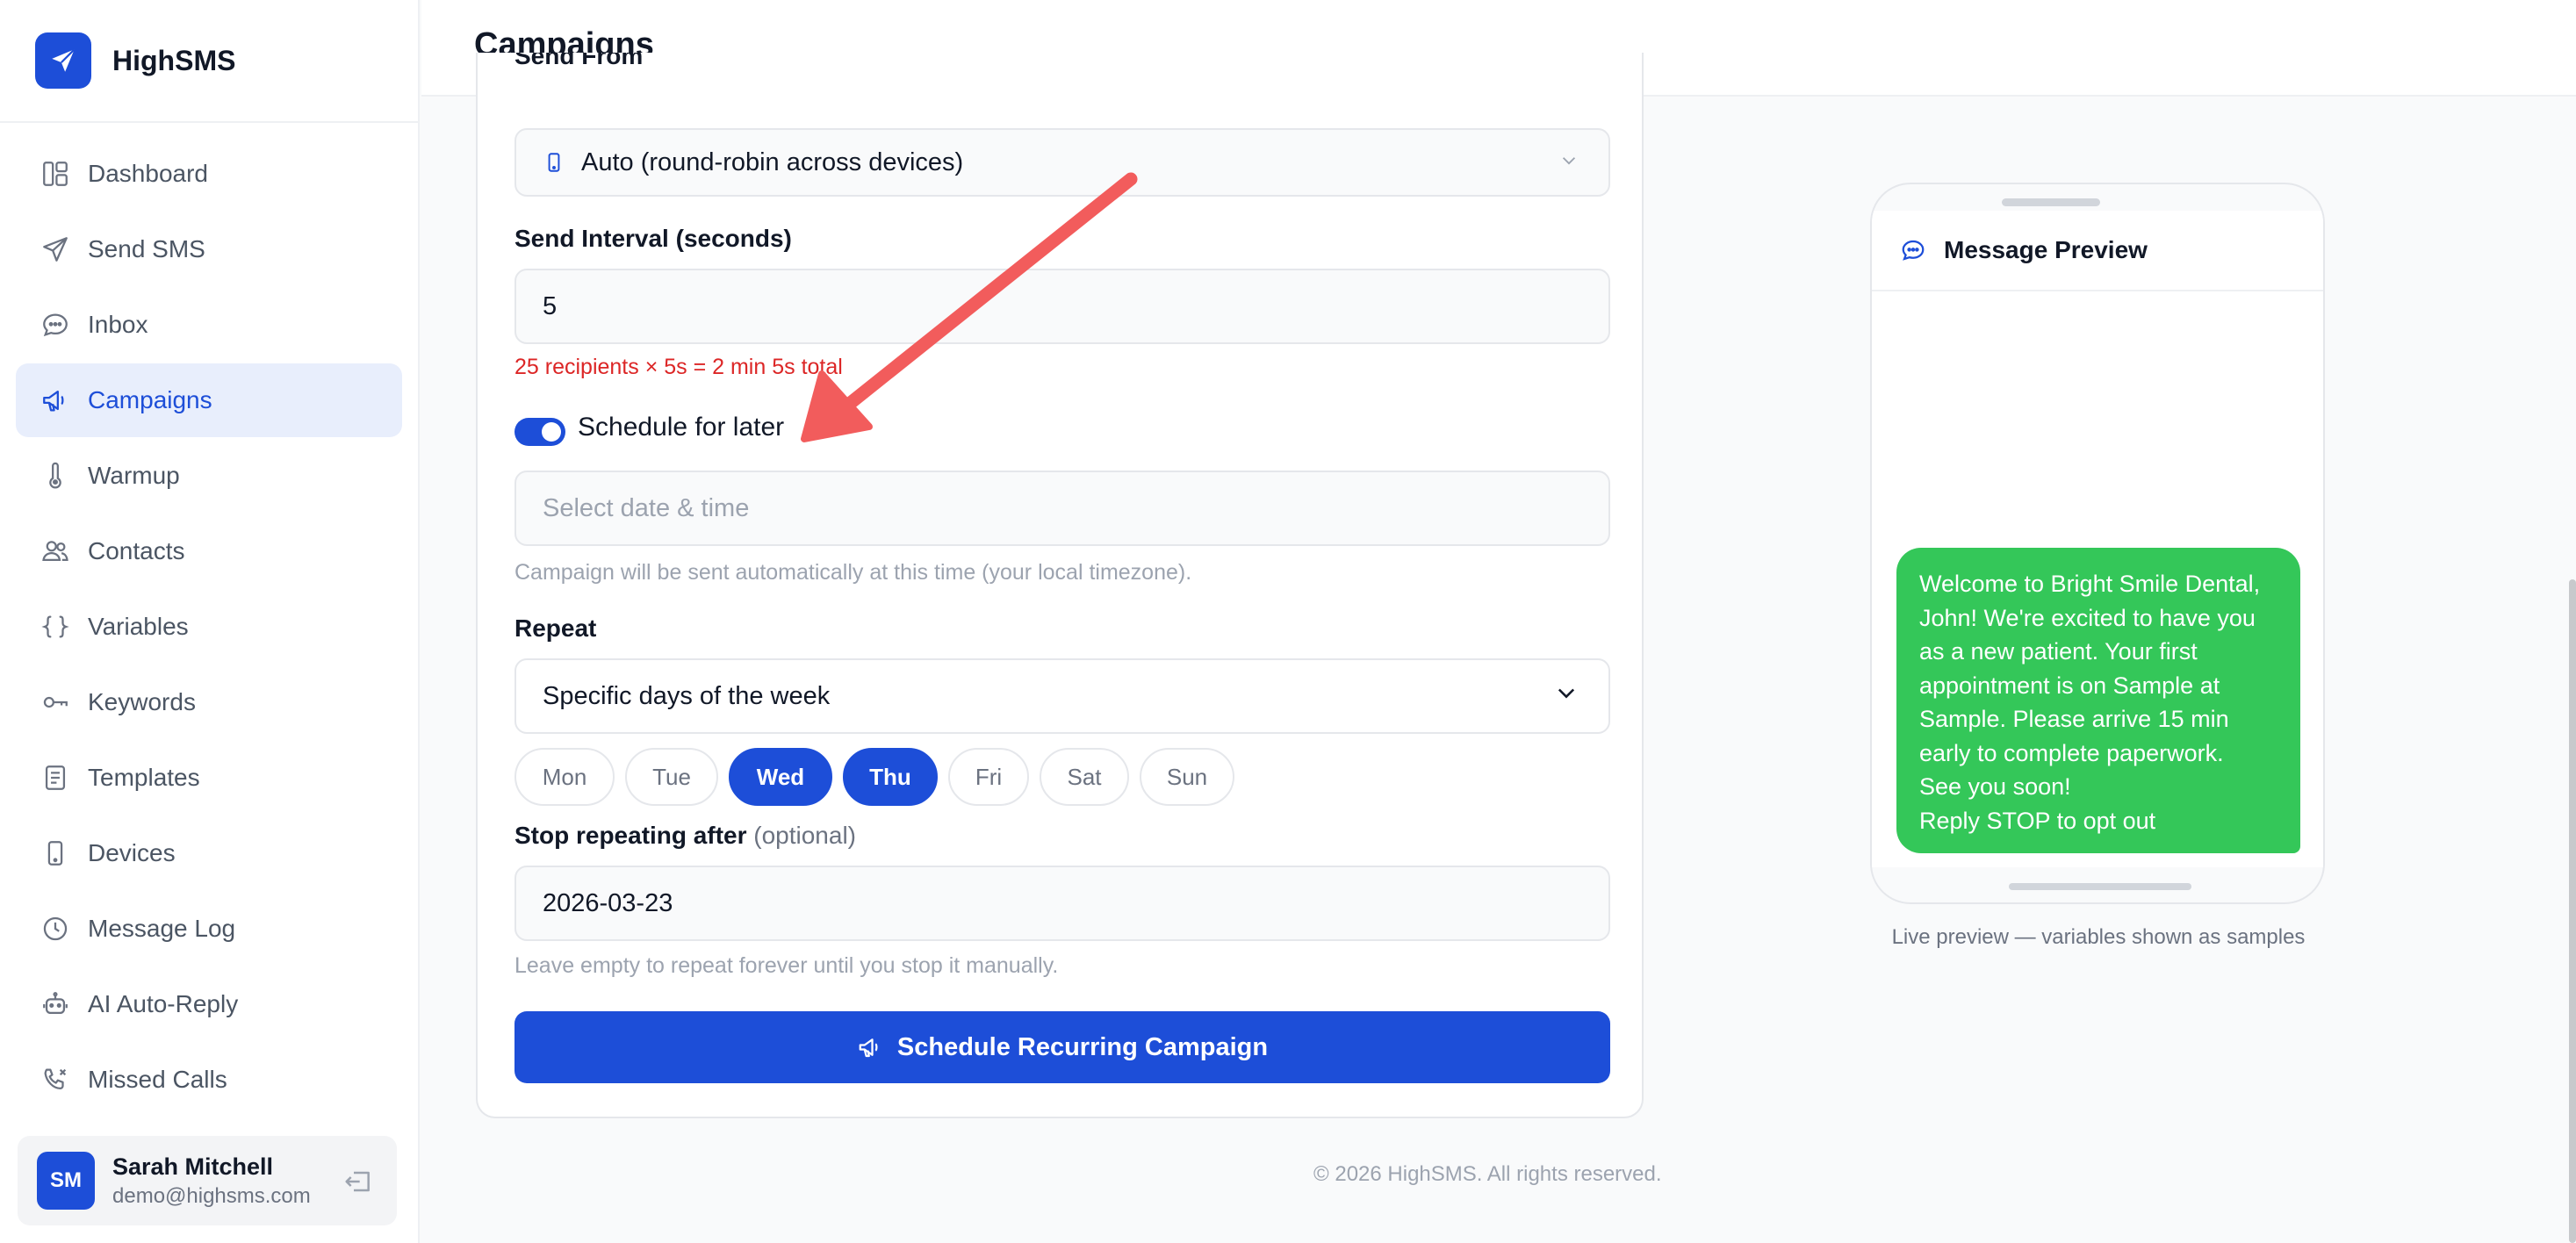  I want to click on sidebar-item-dashboard: Dashboard, so click(209, 174).